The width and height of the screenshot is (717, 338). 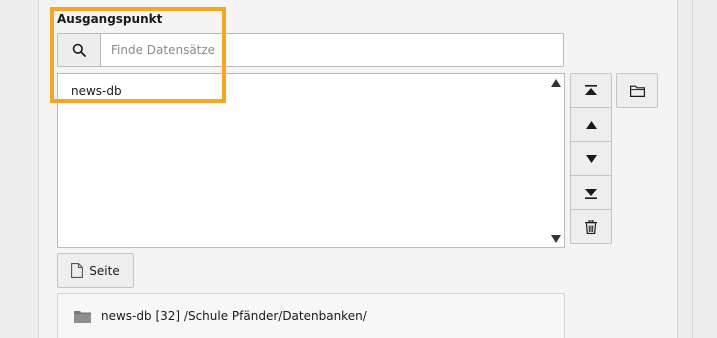 I want to click on scroll-up-arrow-icon, so click(x=556, y=83).